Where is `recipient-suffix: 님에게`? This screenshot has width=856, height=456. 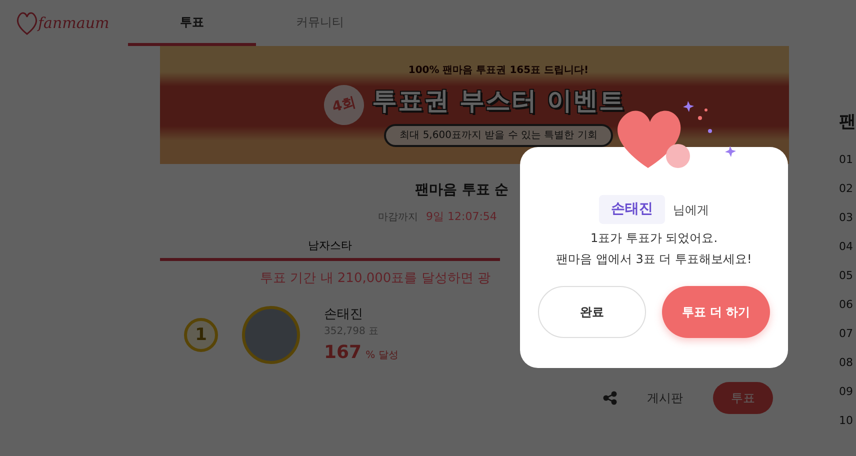 recipient-suffix: 님에게 is located at coordinates (691, 210).